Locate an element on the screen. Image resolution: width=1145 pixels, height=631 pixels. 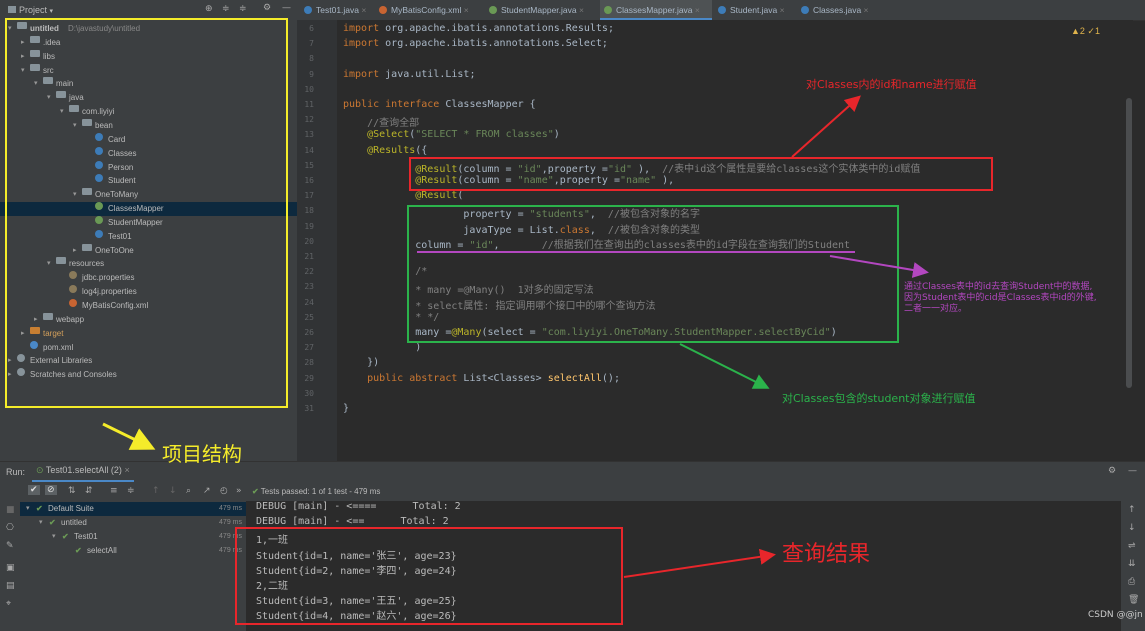
red-arrow-bottom is located at coordinates (699, 563).